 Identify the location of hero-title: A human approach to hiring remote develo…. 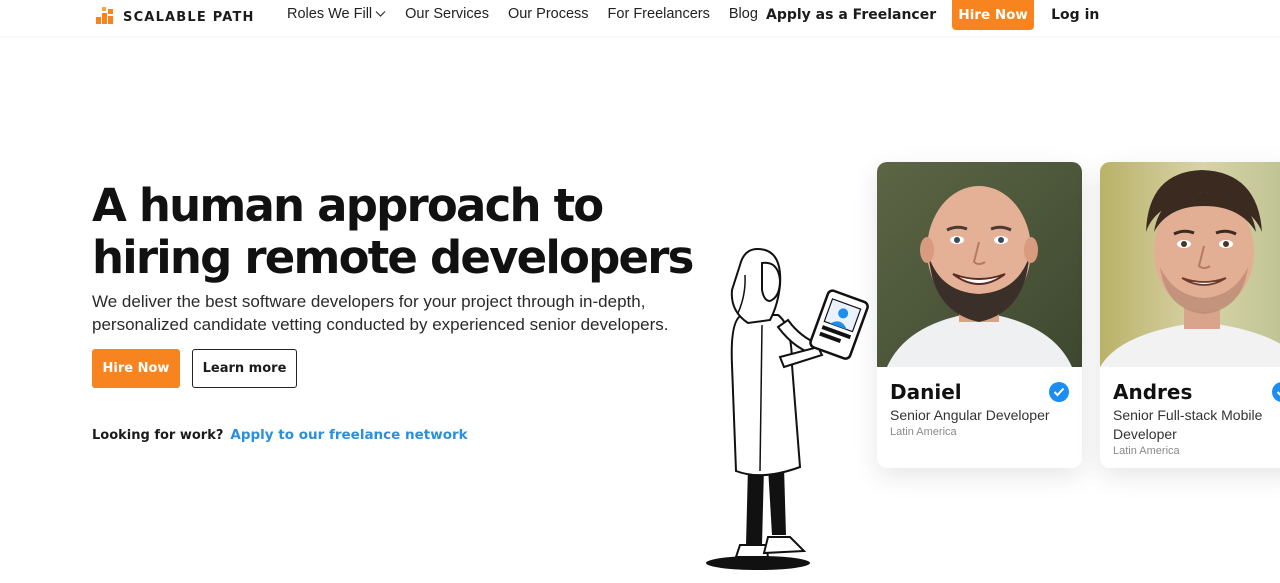
(402, 232).